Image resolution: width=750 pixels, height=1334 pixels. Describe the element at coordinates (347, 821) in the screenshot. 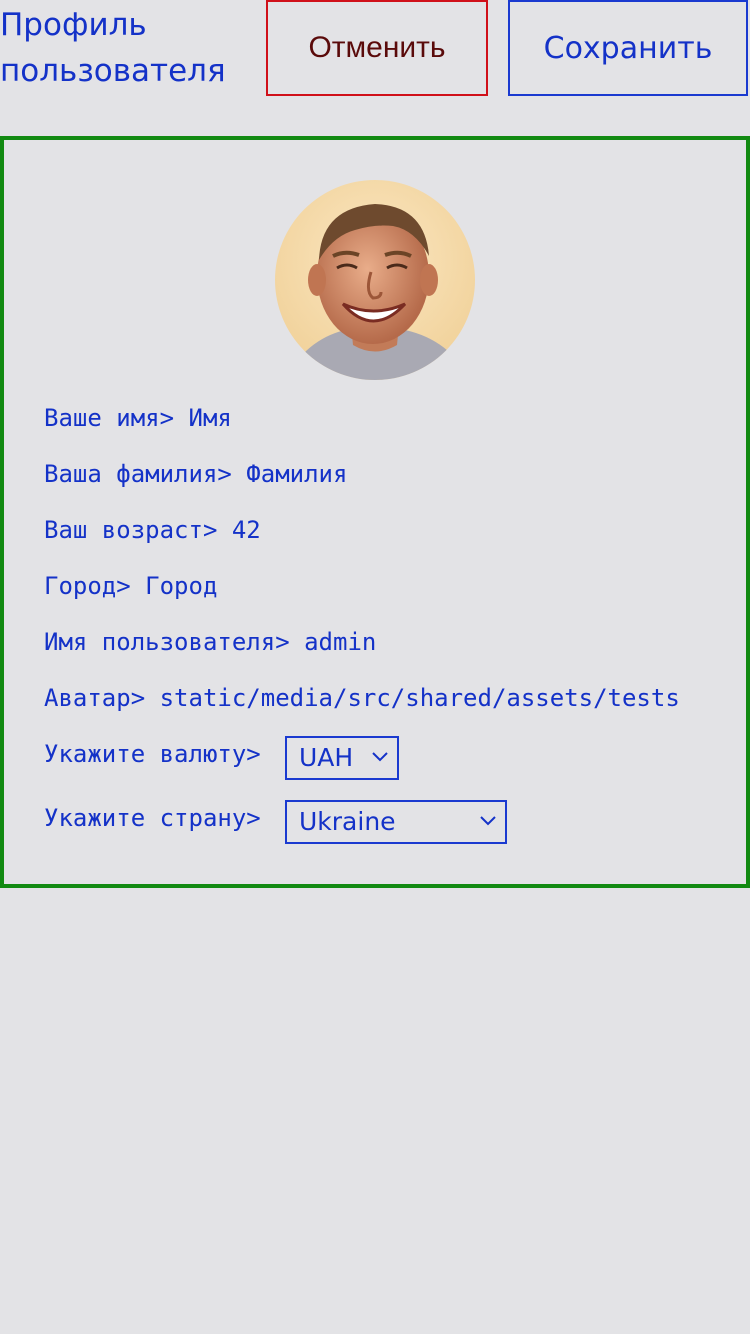

I see `country-selected-value: Ukraine` at that location.